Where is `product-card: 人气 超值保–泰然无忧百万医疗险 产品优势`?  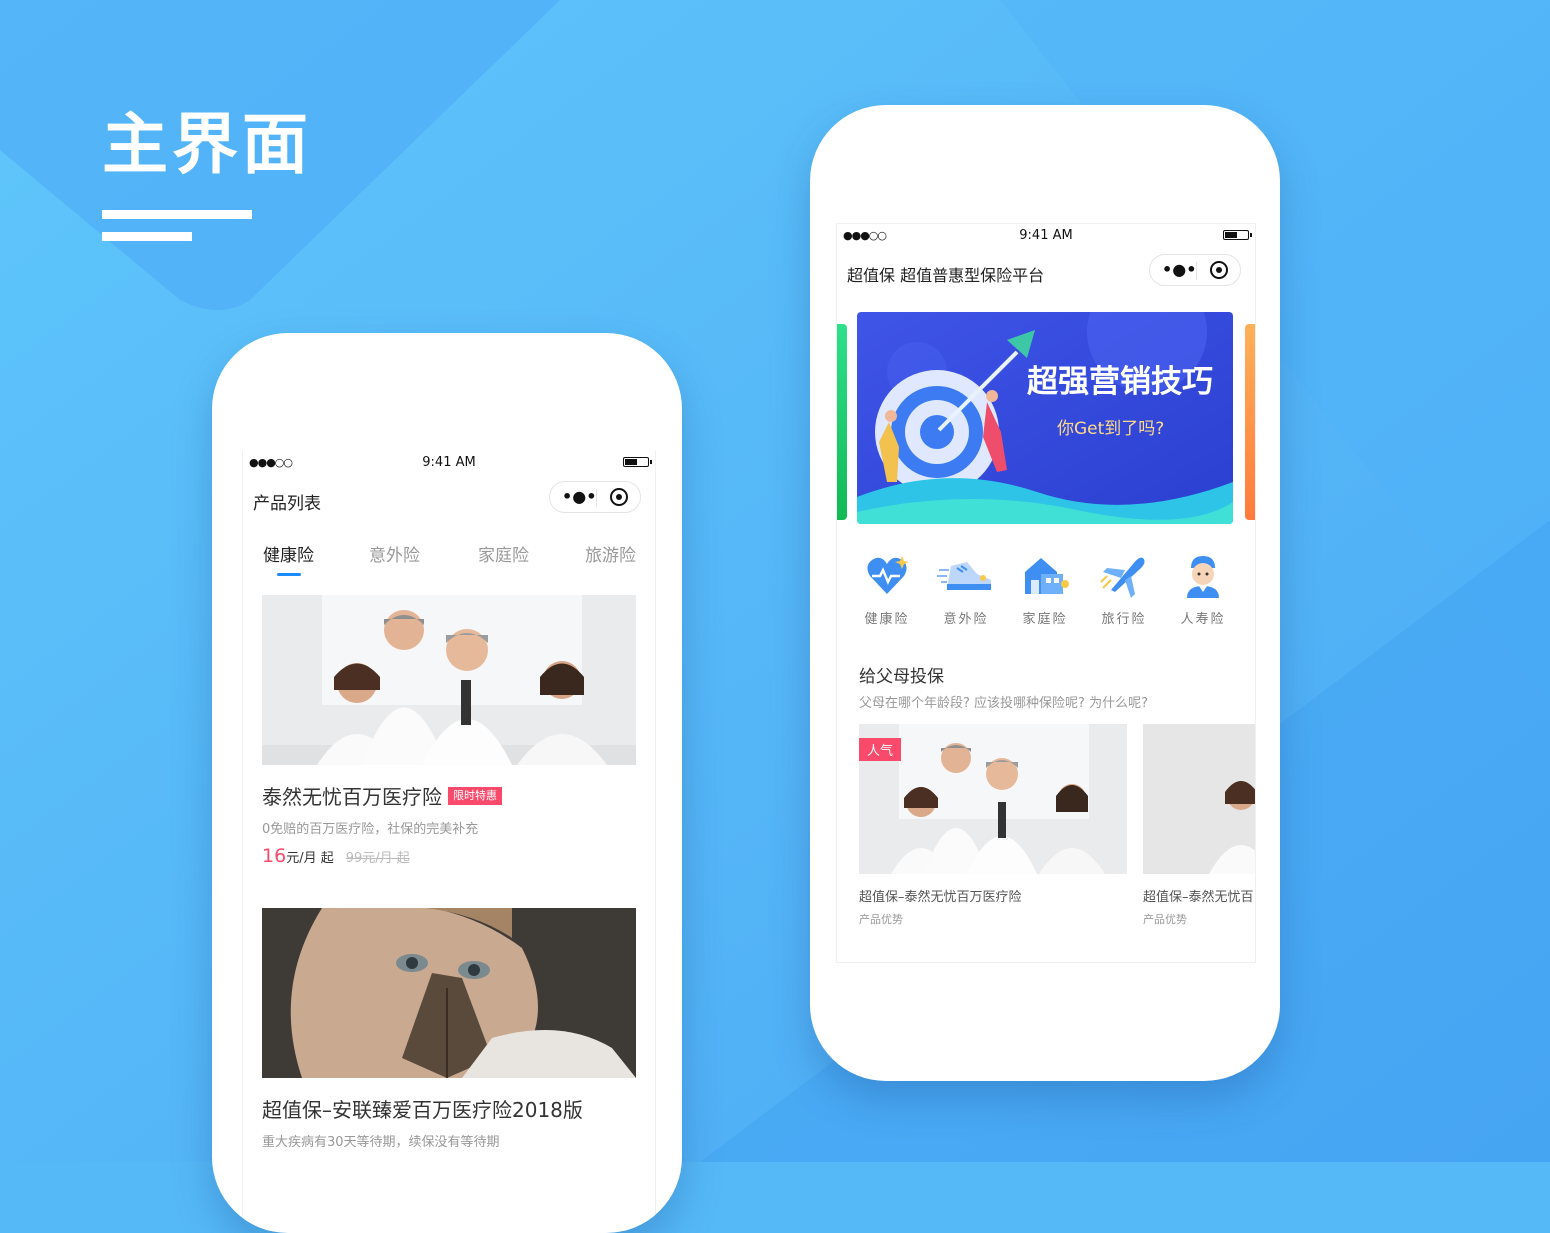 product-card: 人气 超值保–泰然无忧百万医疗险 产品优势 is located at coordinates (993, 825).